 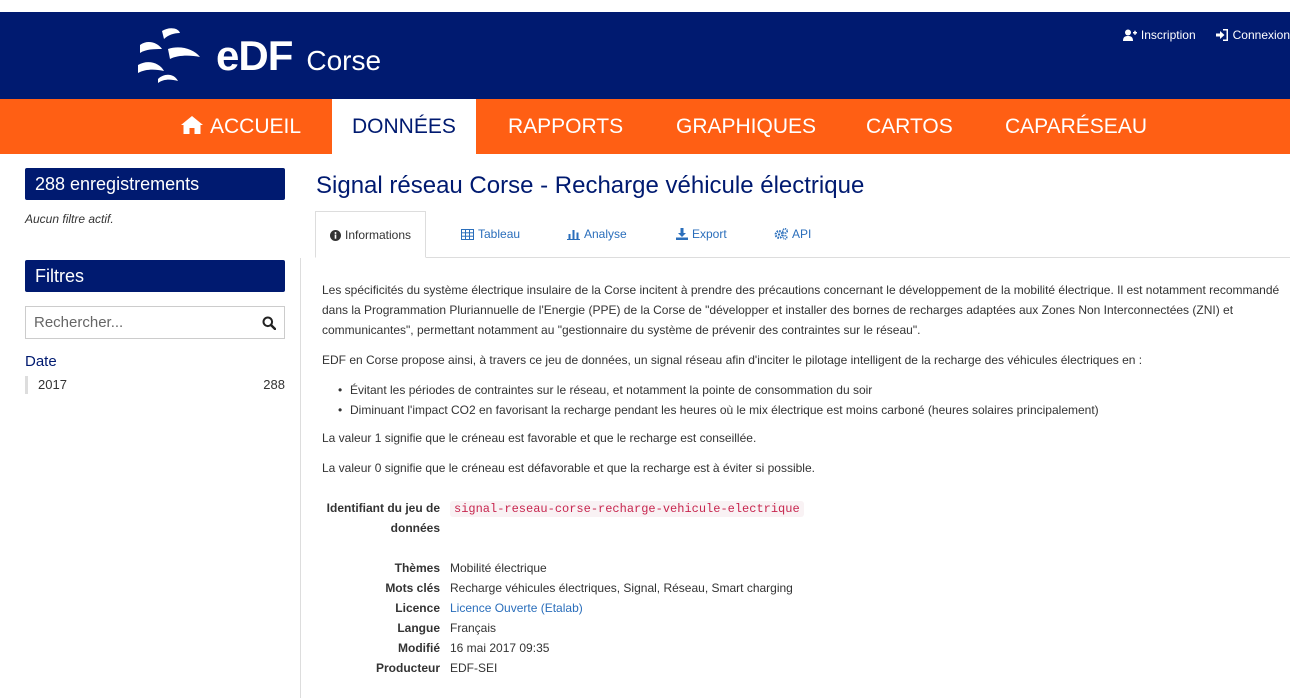 I want to click on filters-title: Filtres, so click(x=155, y=276).